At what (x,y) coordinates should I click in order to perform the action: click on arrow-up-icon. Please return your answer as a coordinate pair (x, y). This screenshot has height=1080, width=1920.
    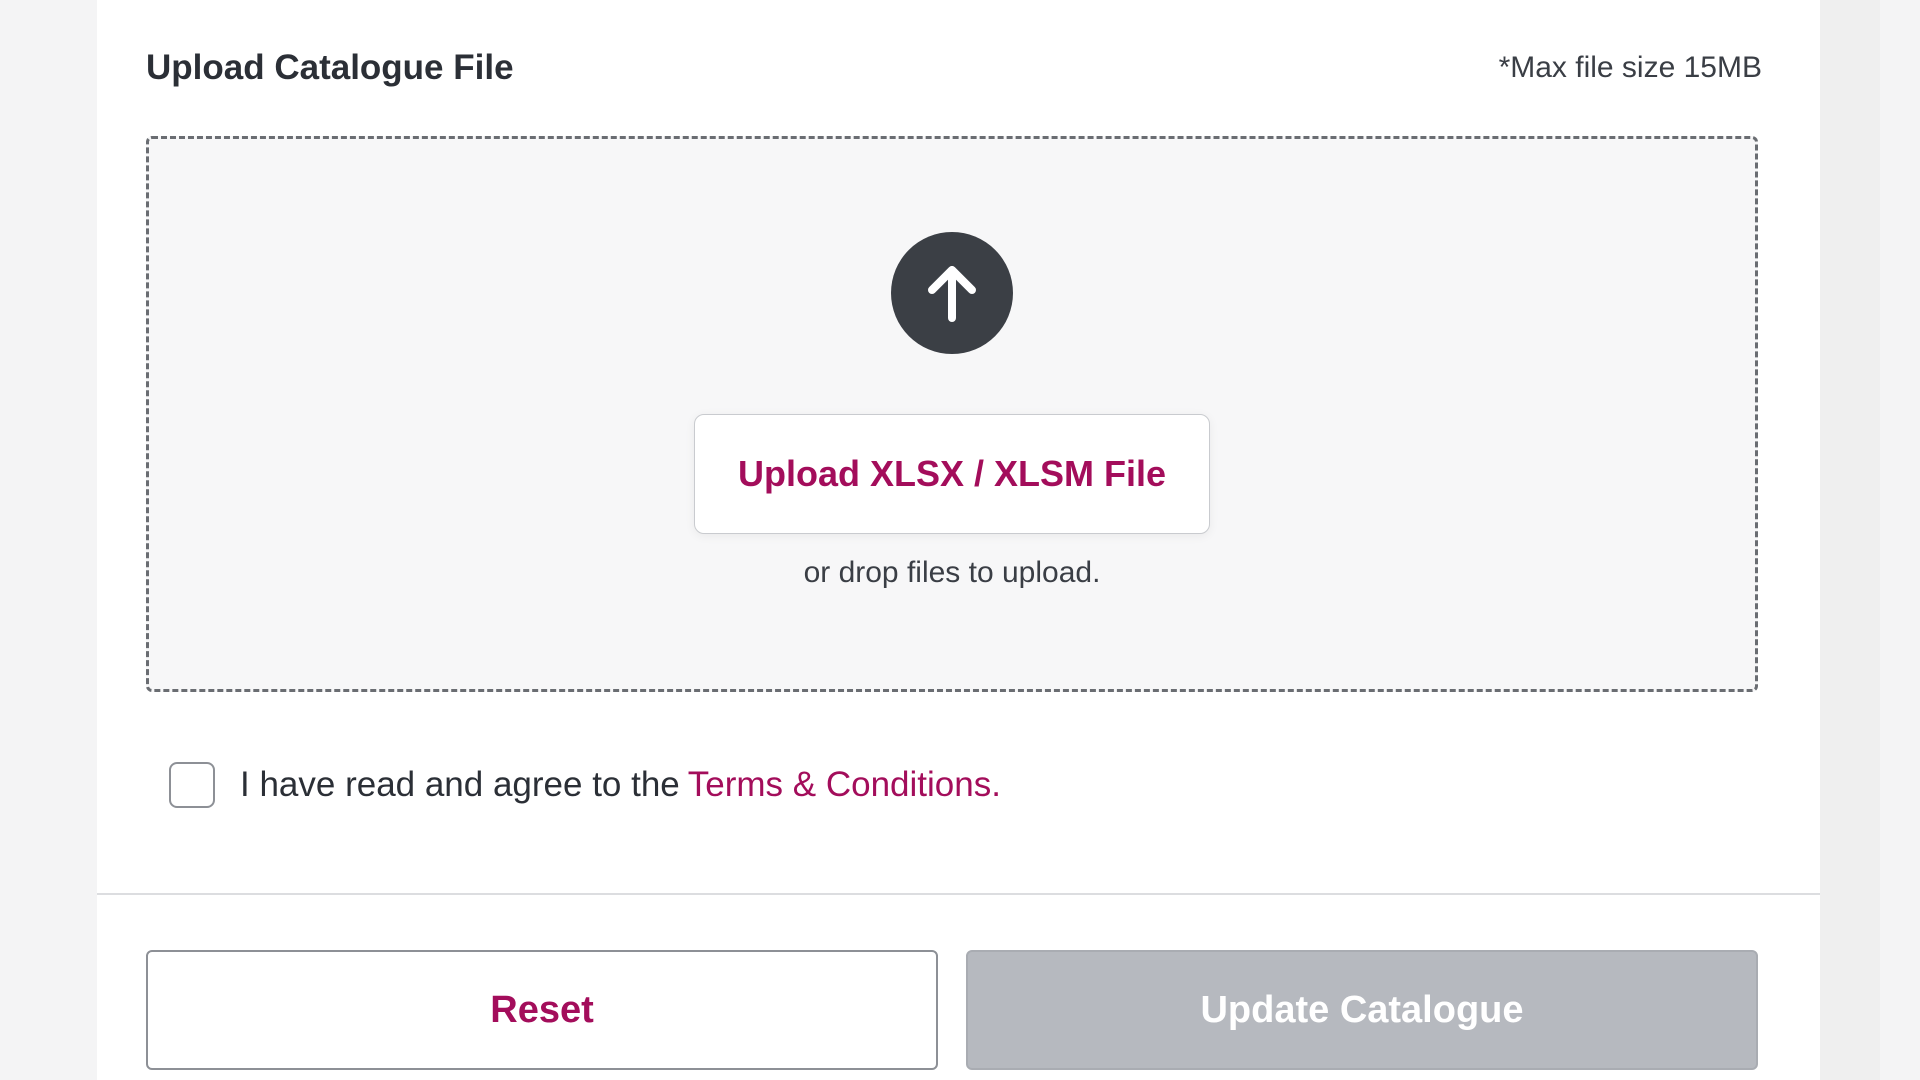
    Looking at the image, I should click on (952, 293).